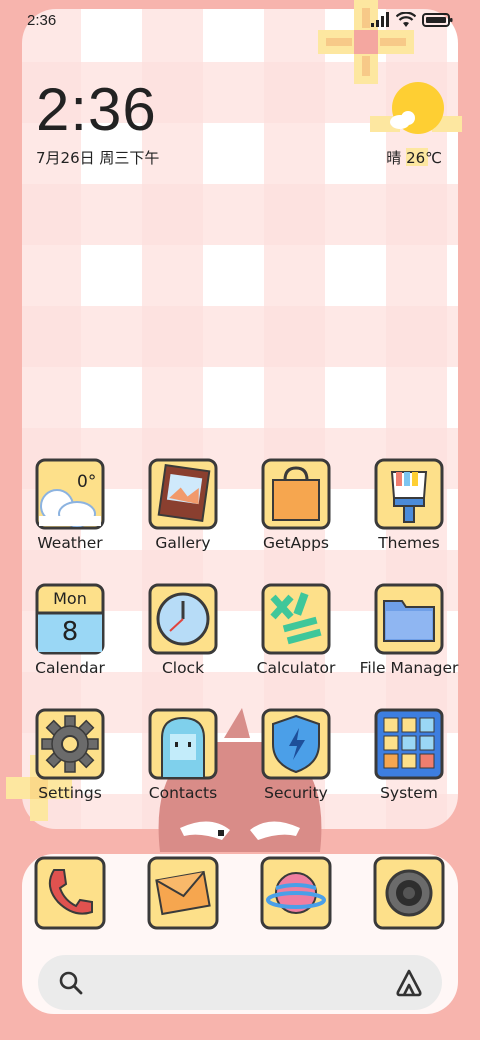 Image resolution: width=480 pixels, height=1040 pixels. I want to click on app-label-system-folder: System, so click(409, 793).